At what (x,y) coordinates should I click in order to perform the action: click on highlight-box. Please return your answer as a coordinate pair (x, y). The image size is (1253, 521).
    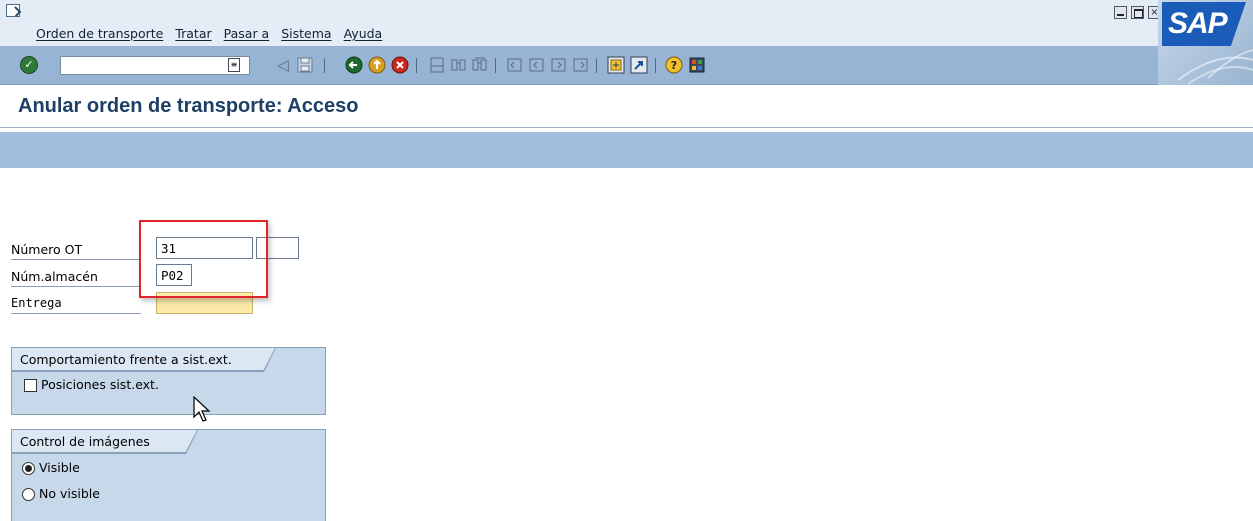
    Looking at the image, I should click on (203, 259).